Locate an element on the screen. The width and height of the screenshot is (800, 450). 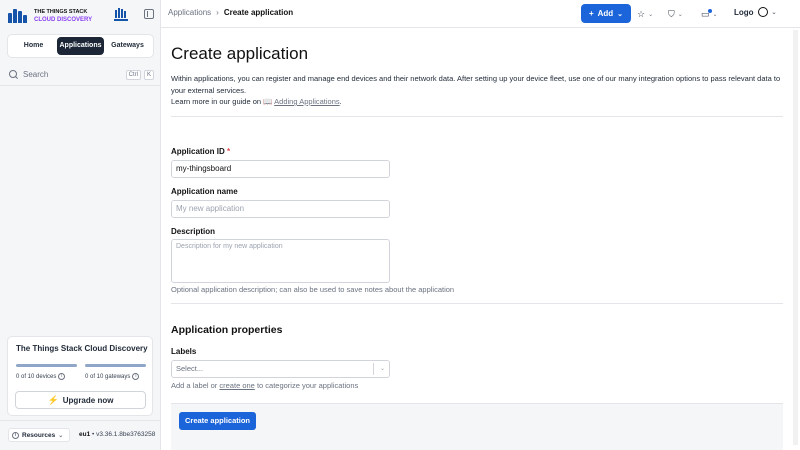
sidebar-nav-tabs: Home Applications Gateways is located at coordinates (80, 46).